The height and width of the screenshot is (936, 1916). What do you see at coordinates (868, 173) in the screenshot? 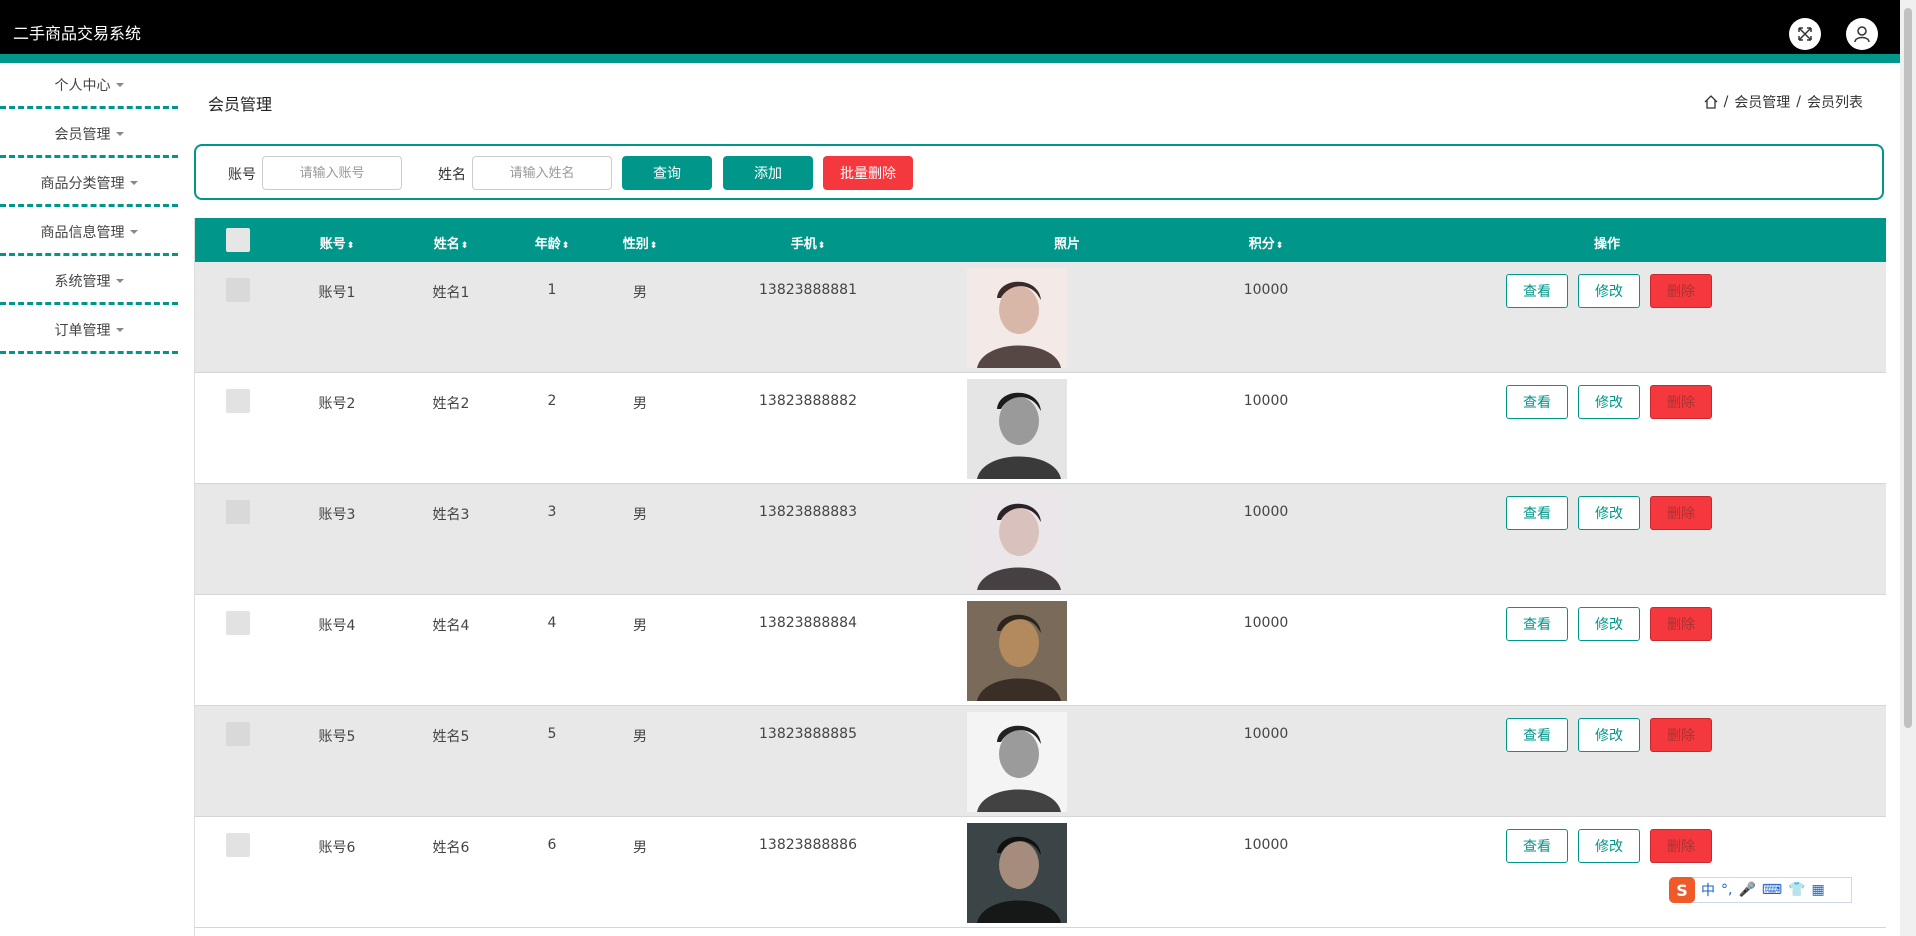
I see `batch-delete-button: 批量删除` at bounding box center [868, 173].